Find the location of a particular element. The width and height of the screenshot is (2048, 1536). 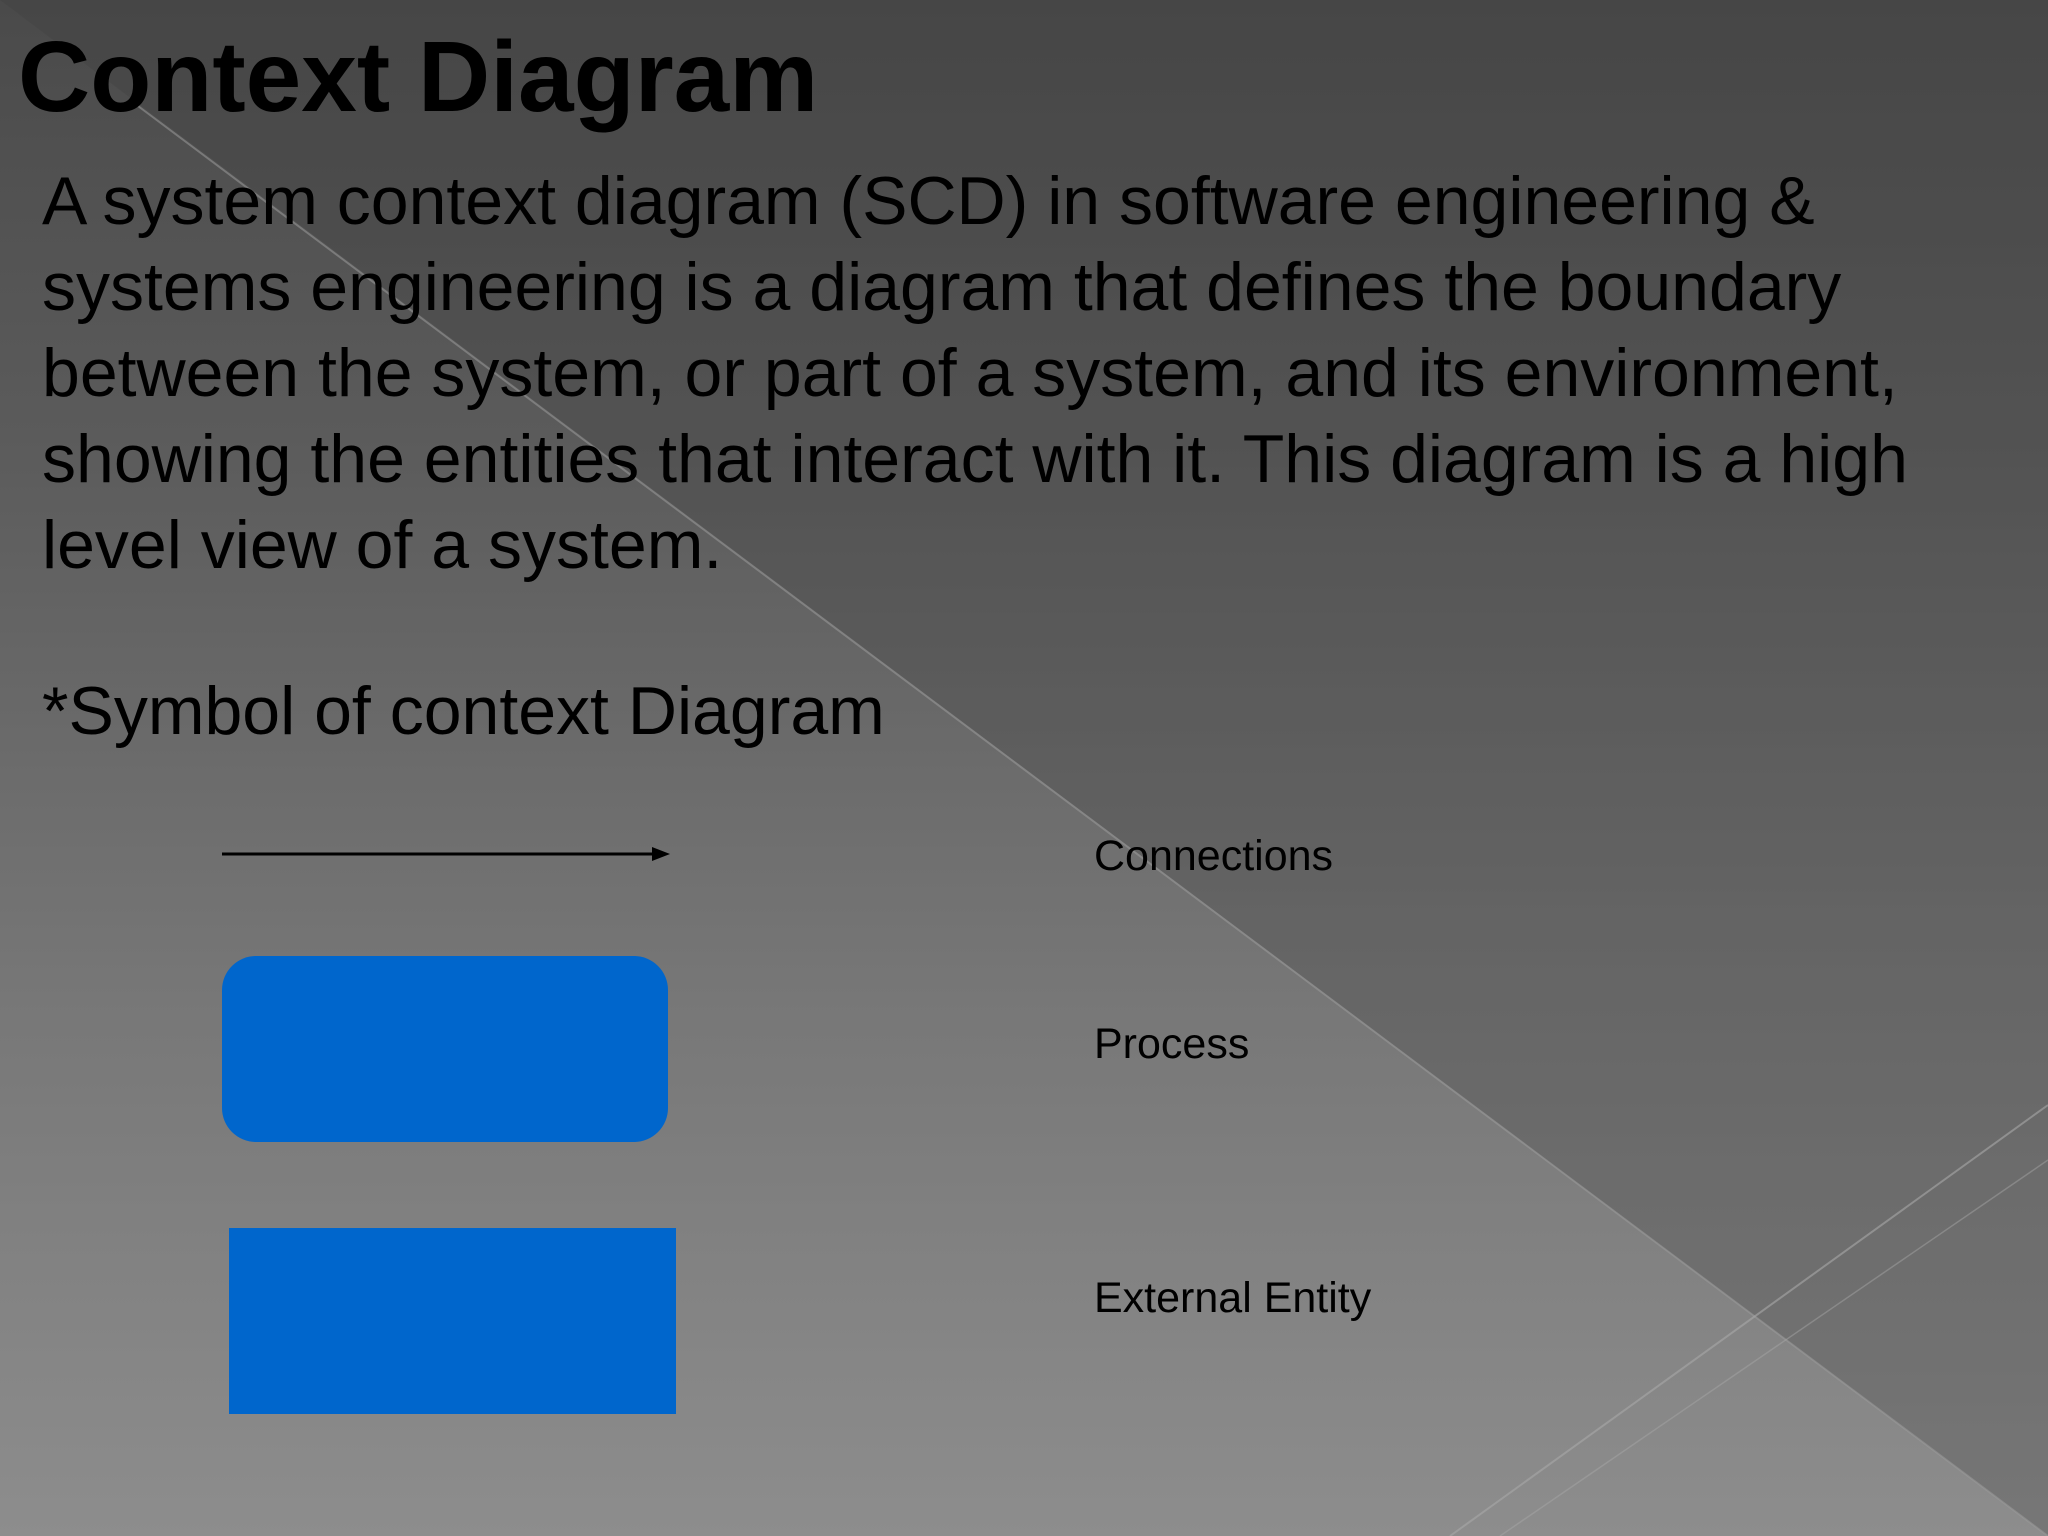

connections-label: Connections is located at coordinates (1214, 856).